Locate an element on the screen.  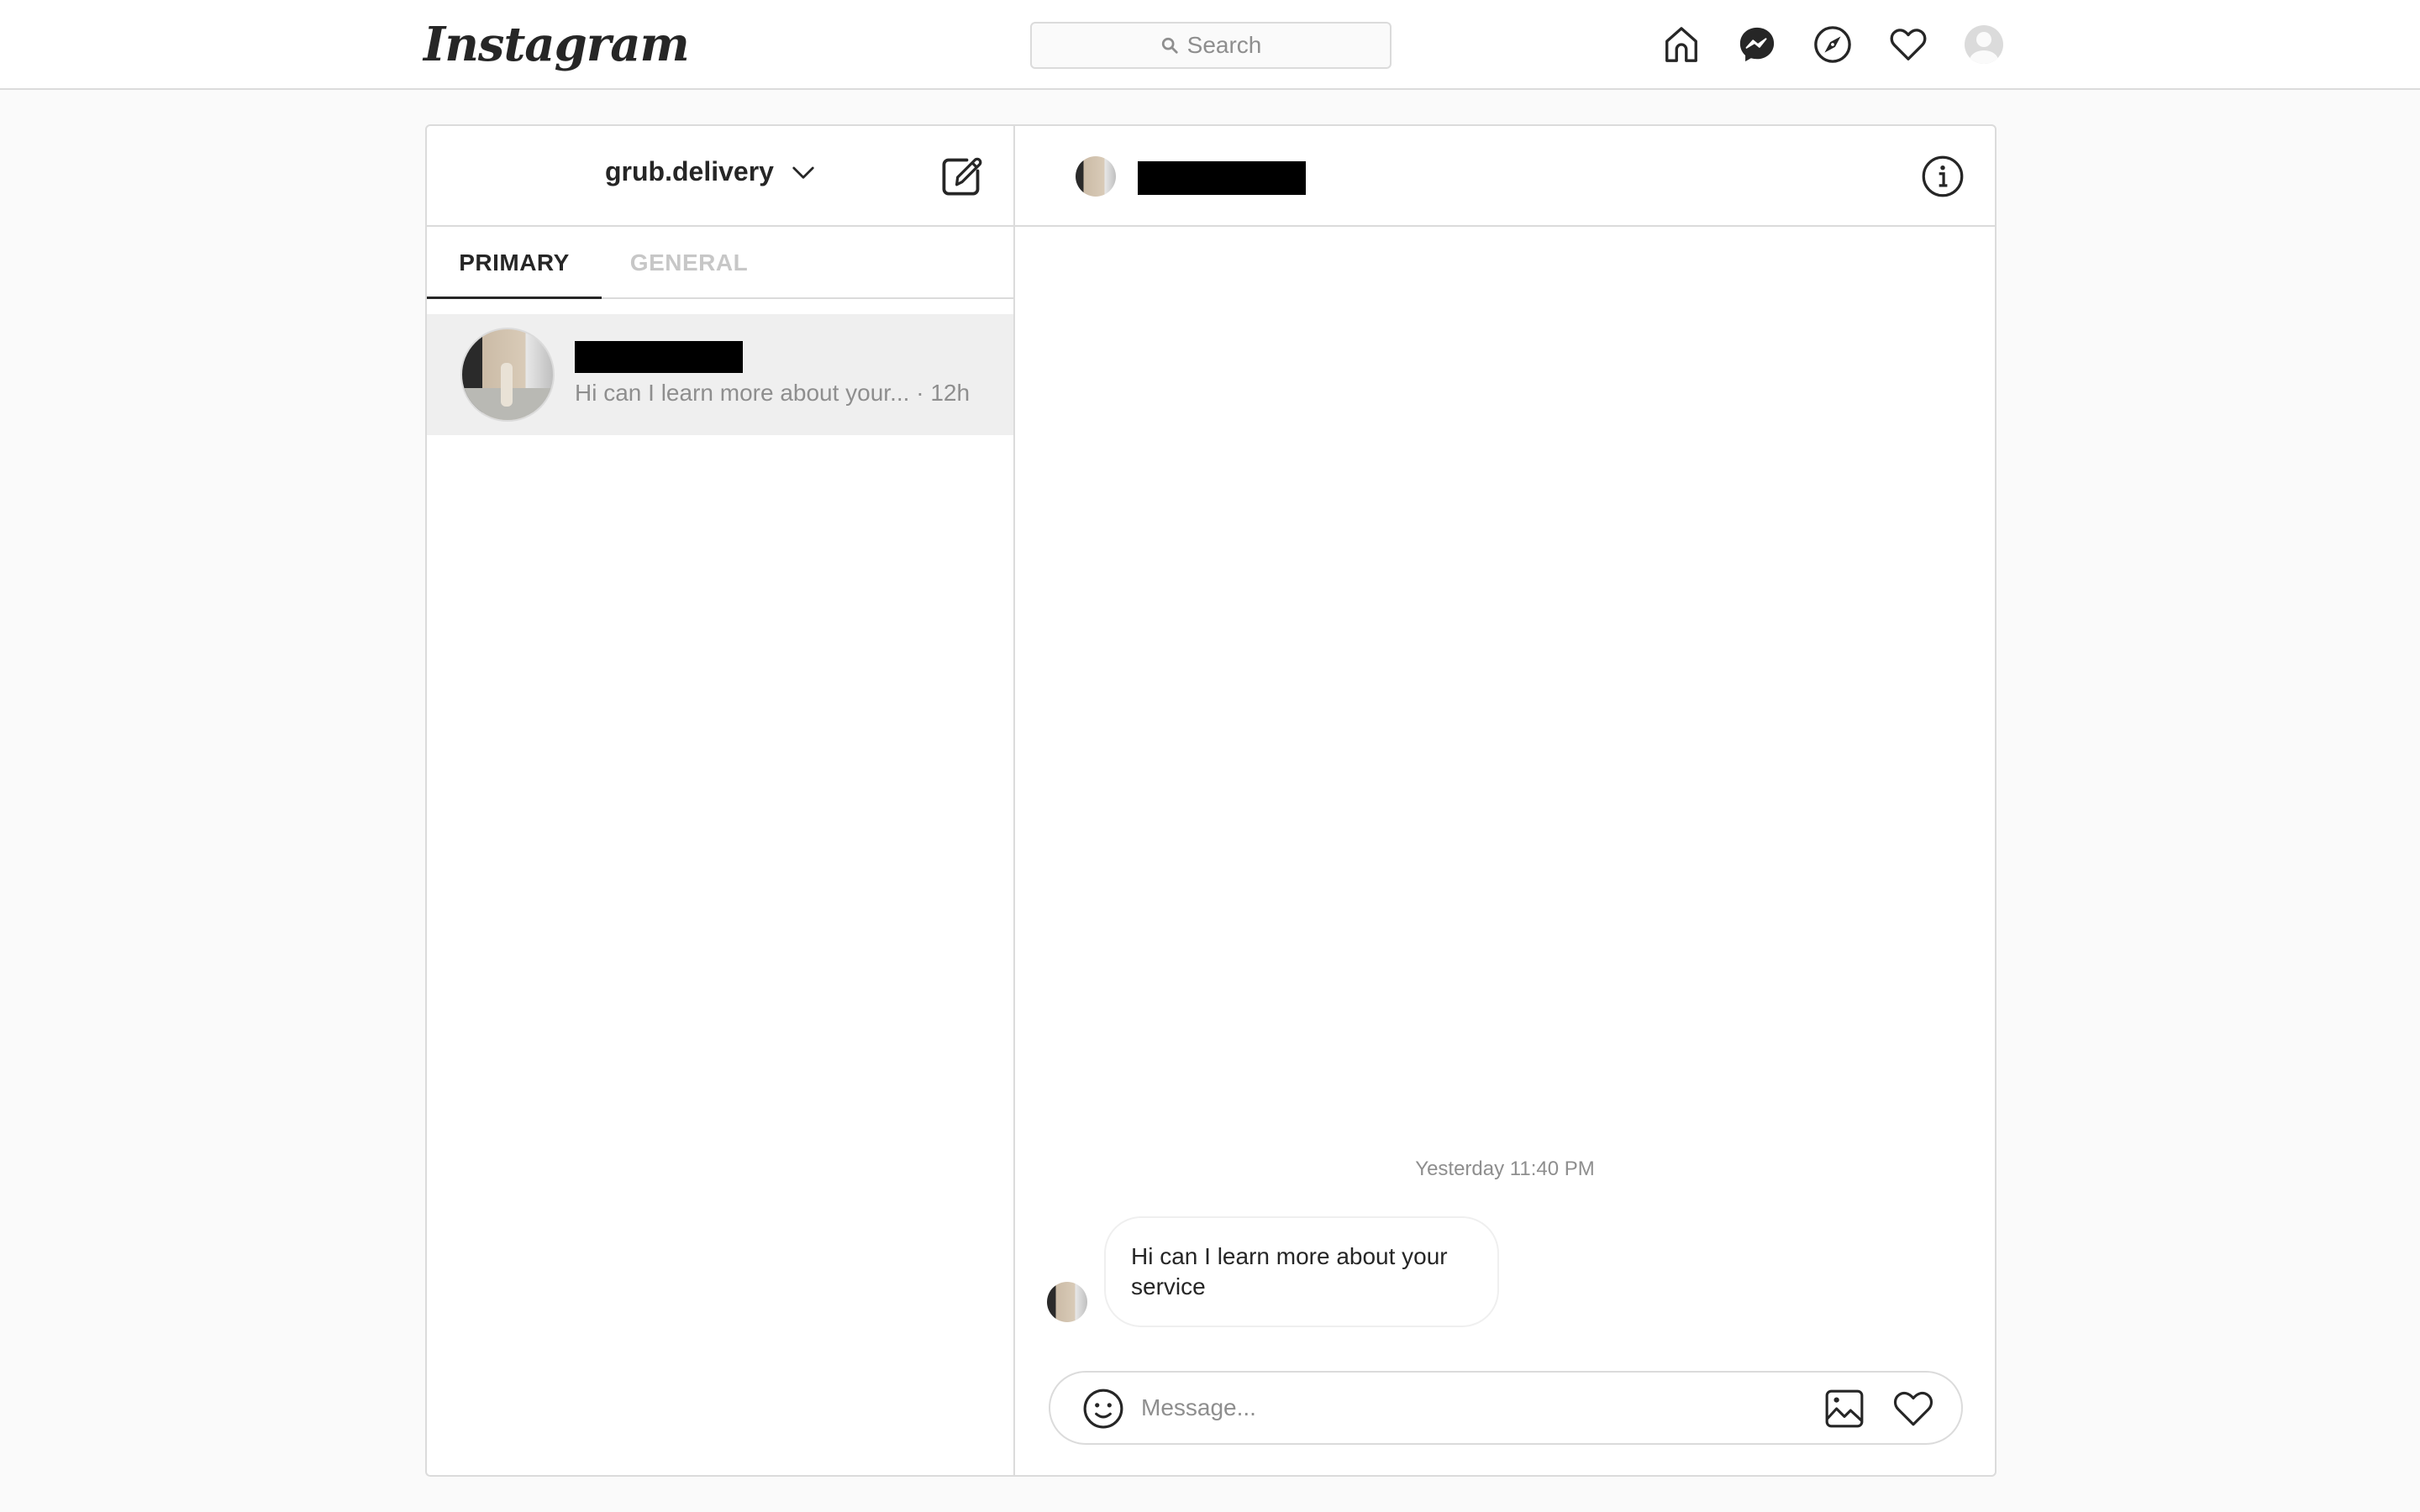
nav-icons is located at coordinates (1832, 44).